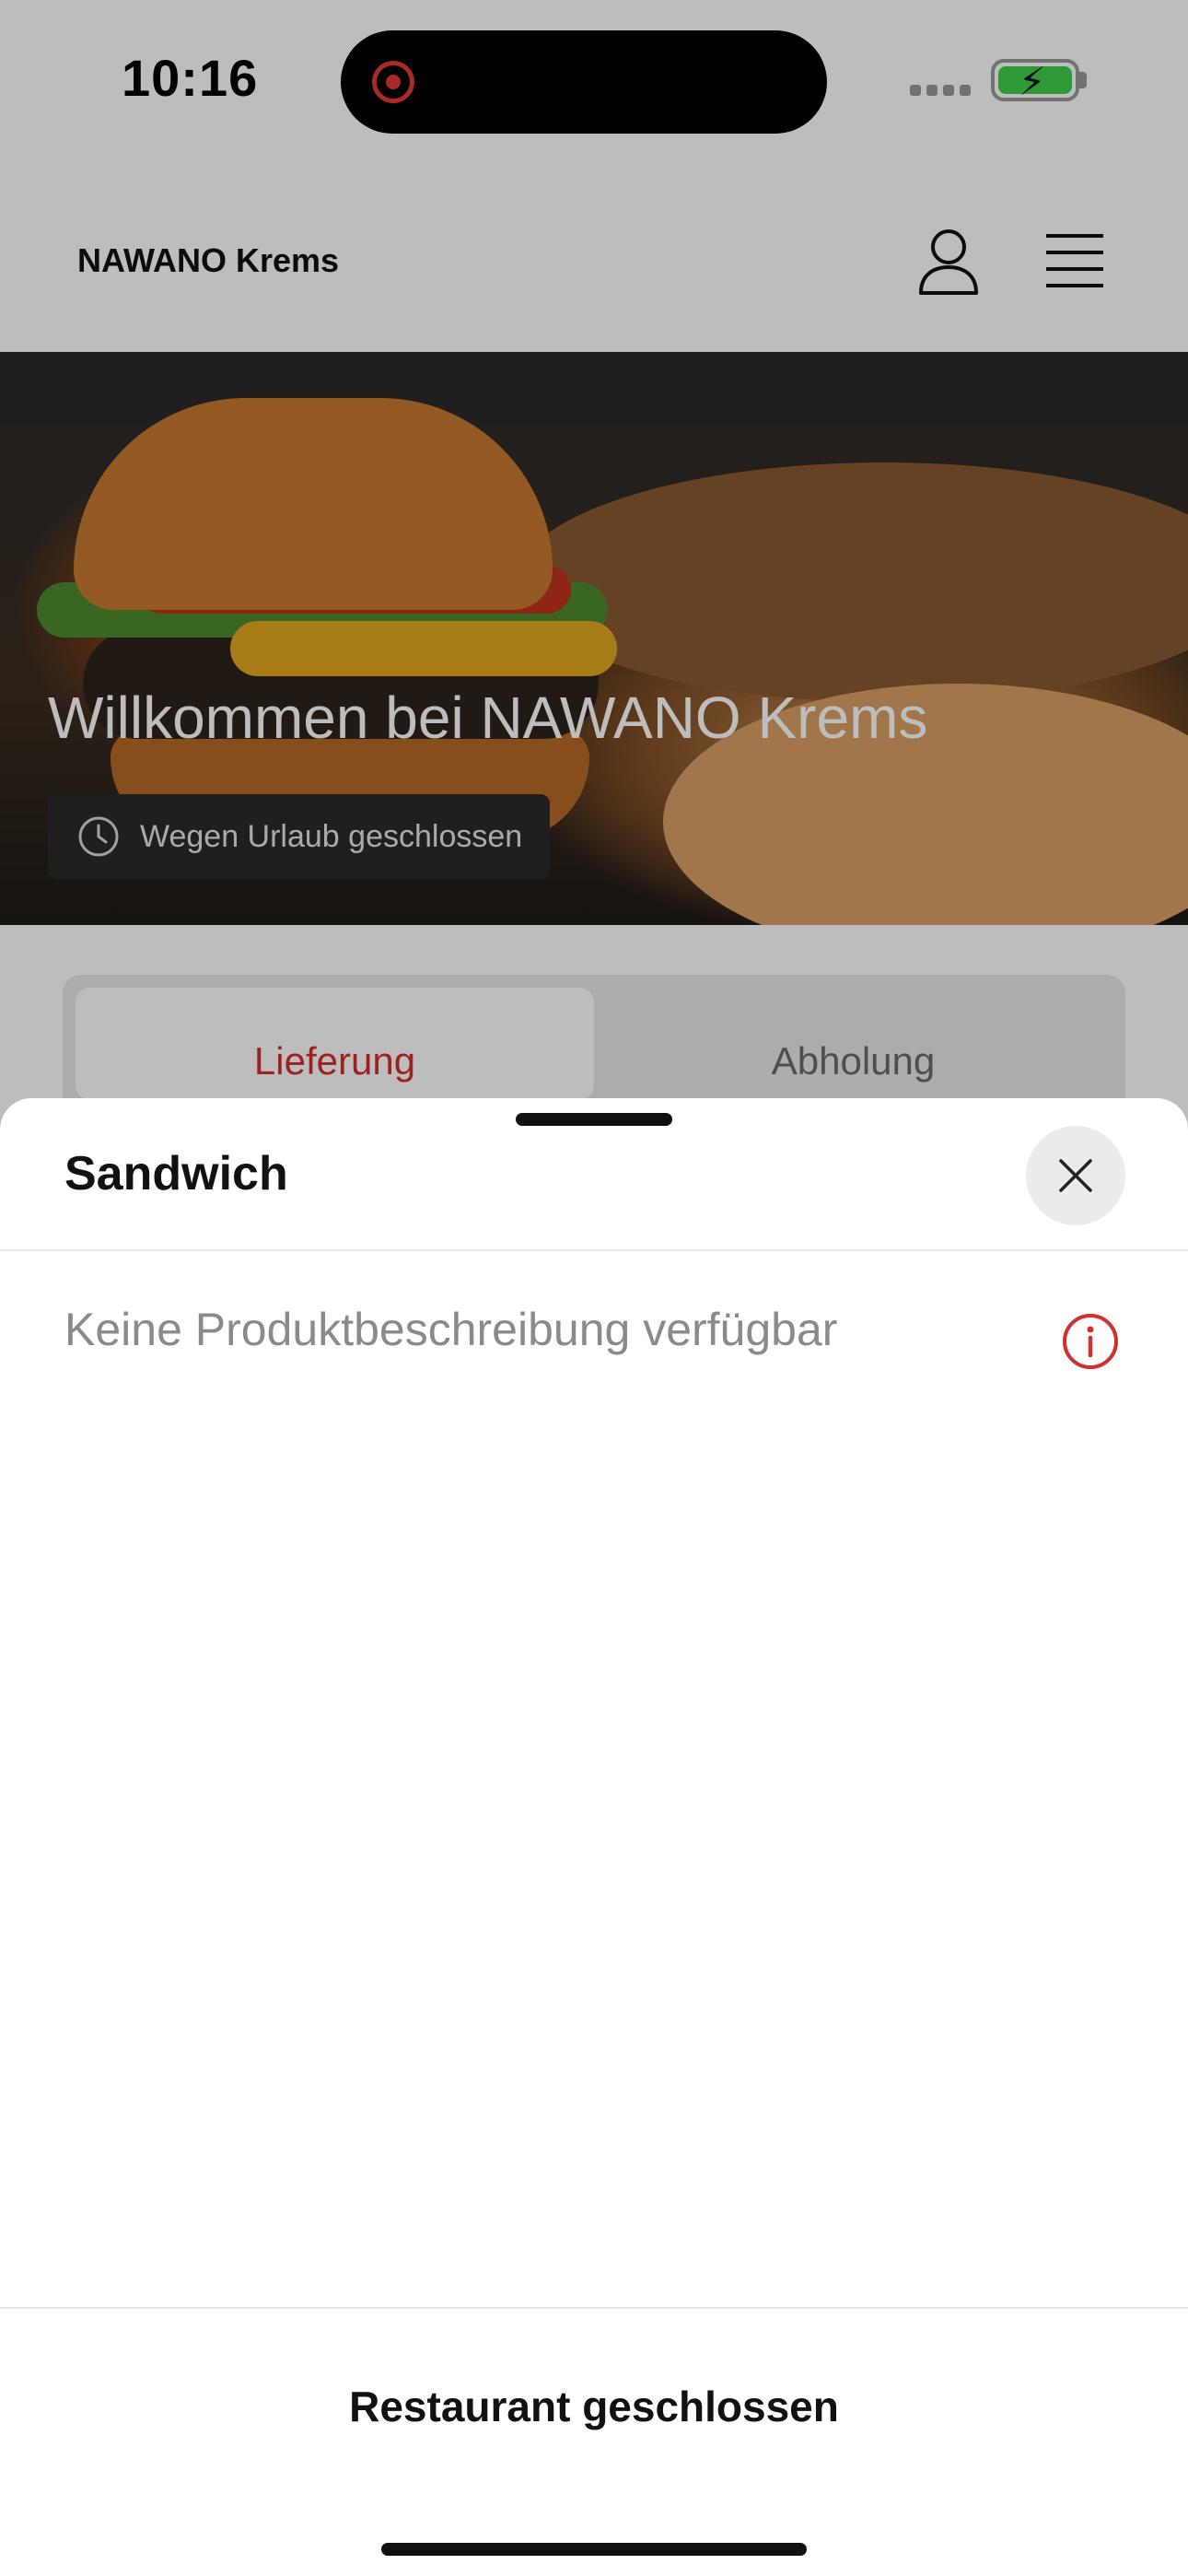 The image size is (1188, 2576). What do you see at coordinates (594, 2549) in the screenshot?
I see `home-indicator` at bounding box center [594, 2549].